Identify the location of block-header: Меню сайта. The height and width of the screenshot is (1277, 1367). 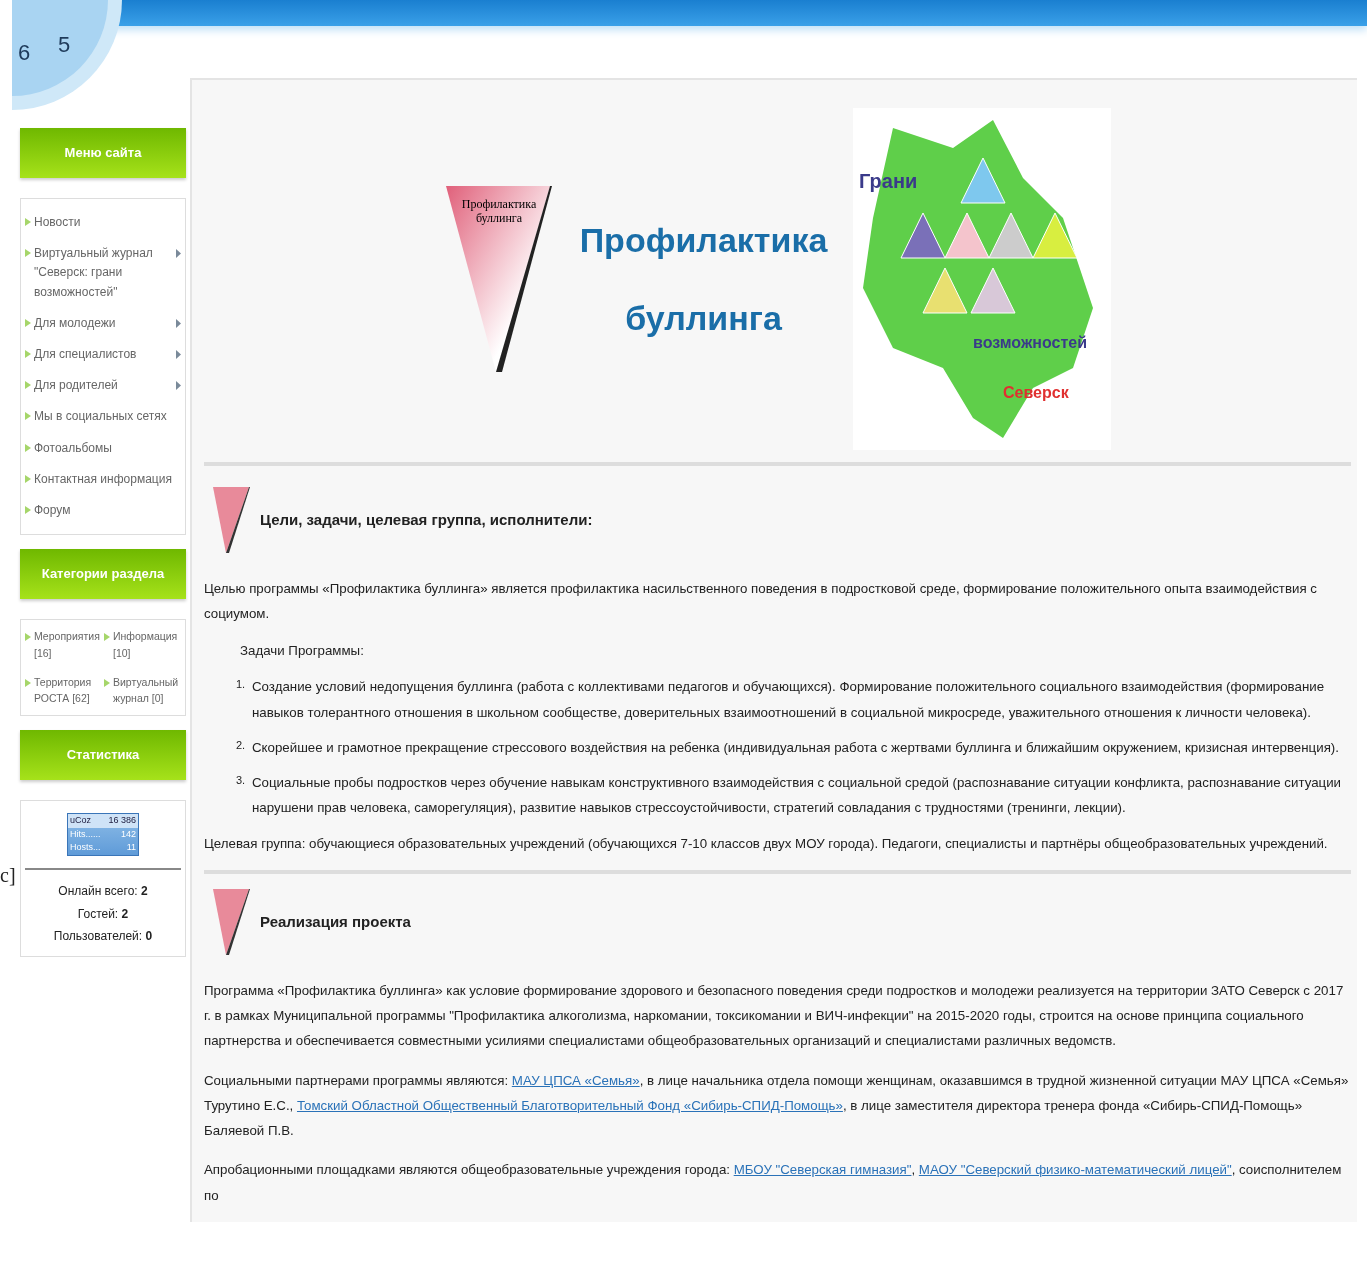
(103, 153).